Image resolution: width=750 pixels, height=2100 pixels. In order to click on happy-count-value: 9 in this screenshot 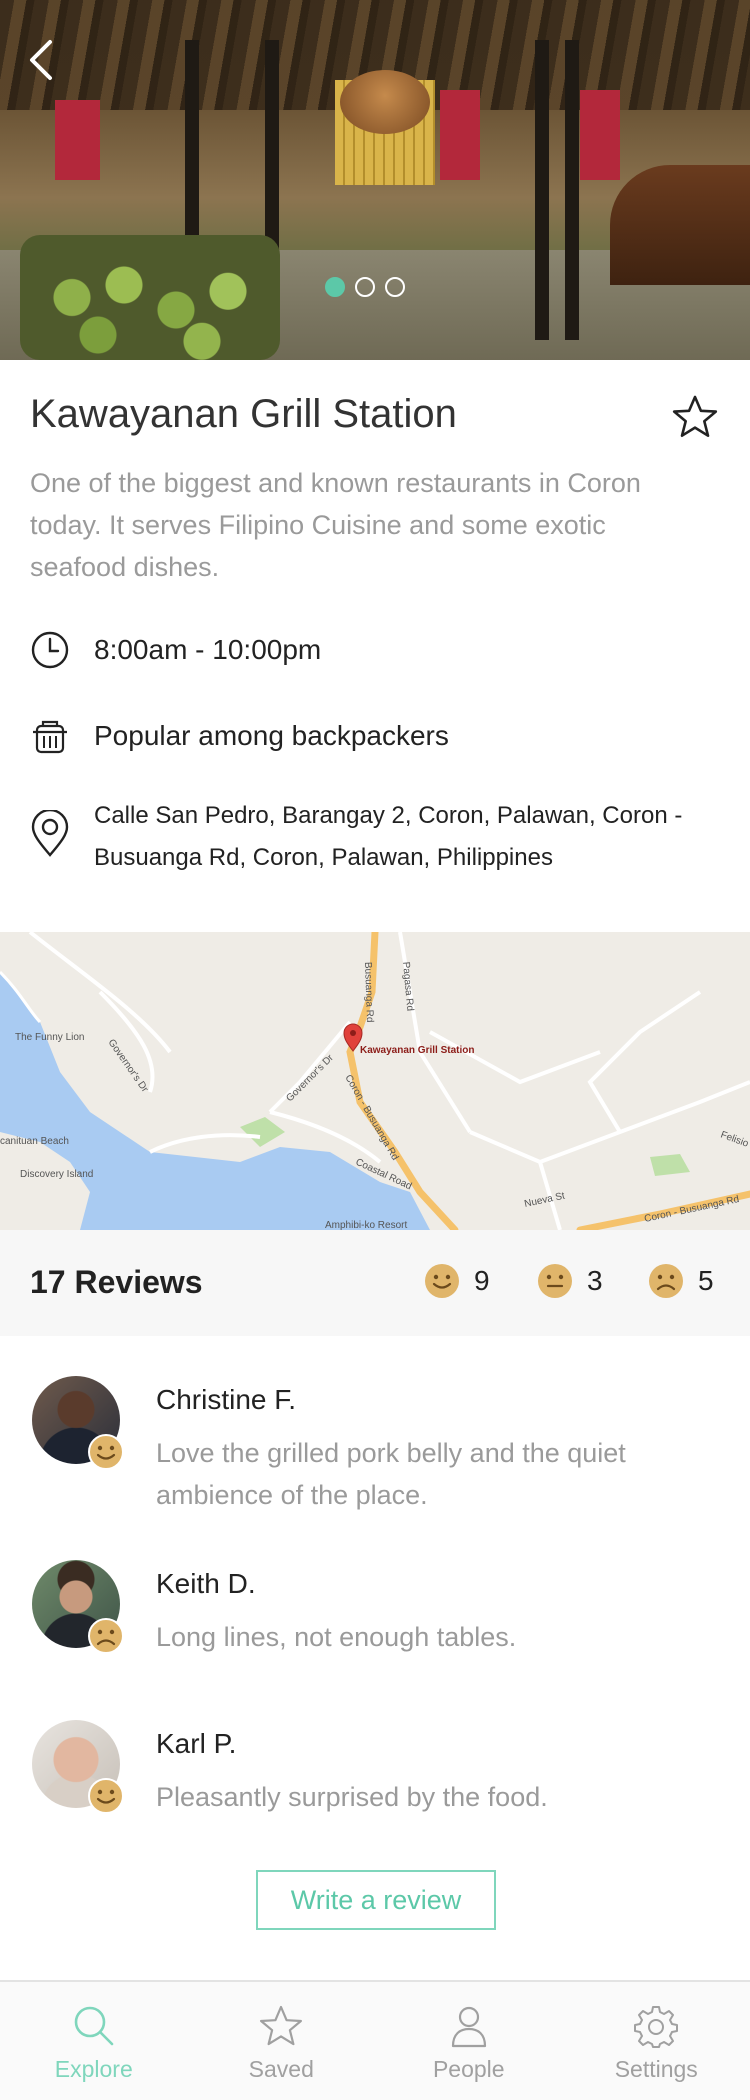, I will do `click(482, 1280)`.